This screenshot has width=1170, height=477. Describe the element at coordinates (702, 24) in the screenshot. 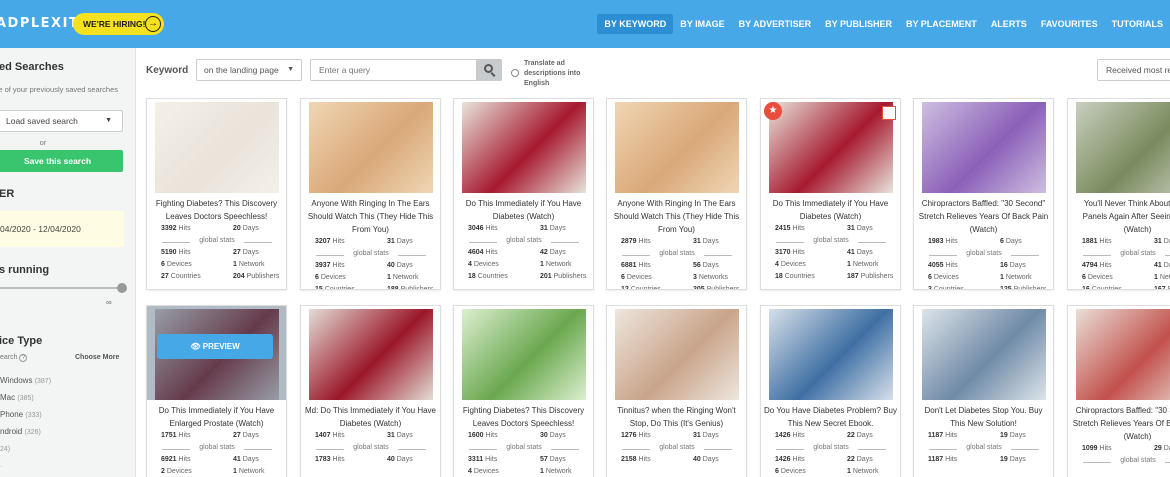

I see `nav-by-image: BY IMAGE` at that location.